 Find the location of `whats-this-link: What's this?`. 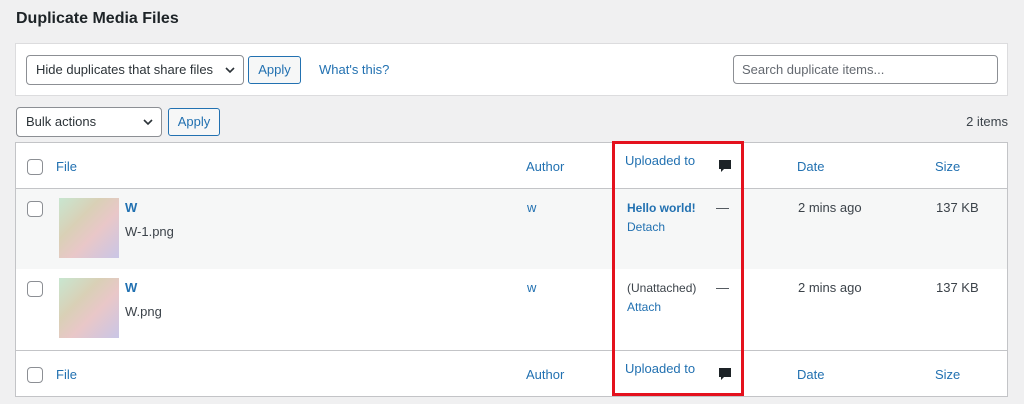

whats-this-link: What's this? is located at coordinates (354, 69).